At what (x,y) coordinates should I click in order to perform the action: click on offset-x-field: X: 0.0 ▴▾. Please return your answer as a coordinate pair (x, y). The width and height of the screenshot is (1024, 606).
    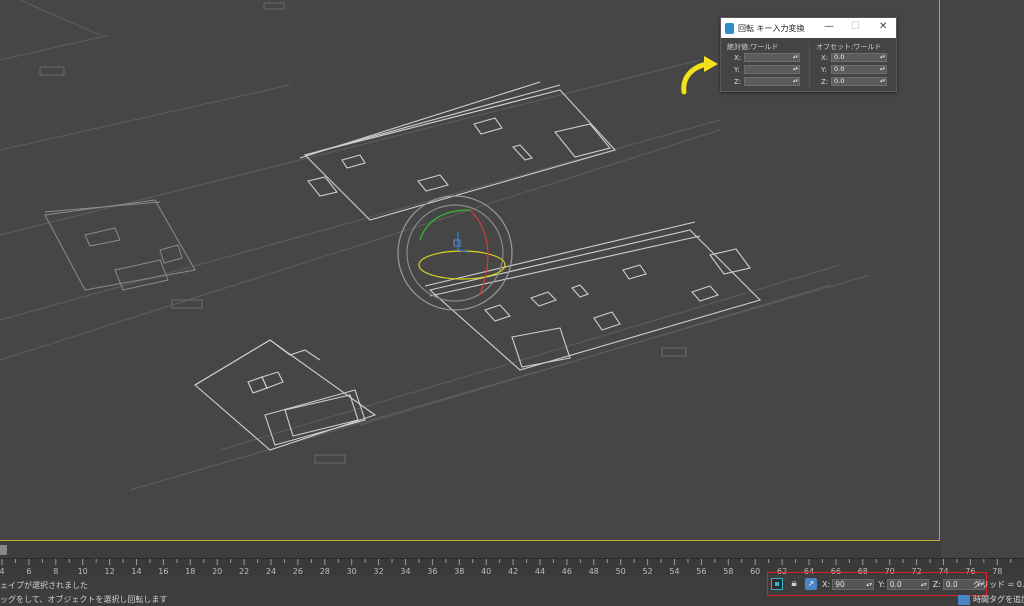
    Looking at the image, I should click on (854, 57).